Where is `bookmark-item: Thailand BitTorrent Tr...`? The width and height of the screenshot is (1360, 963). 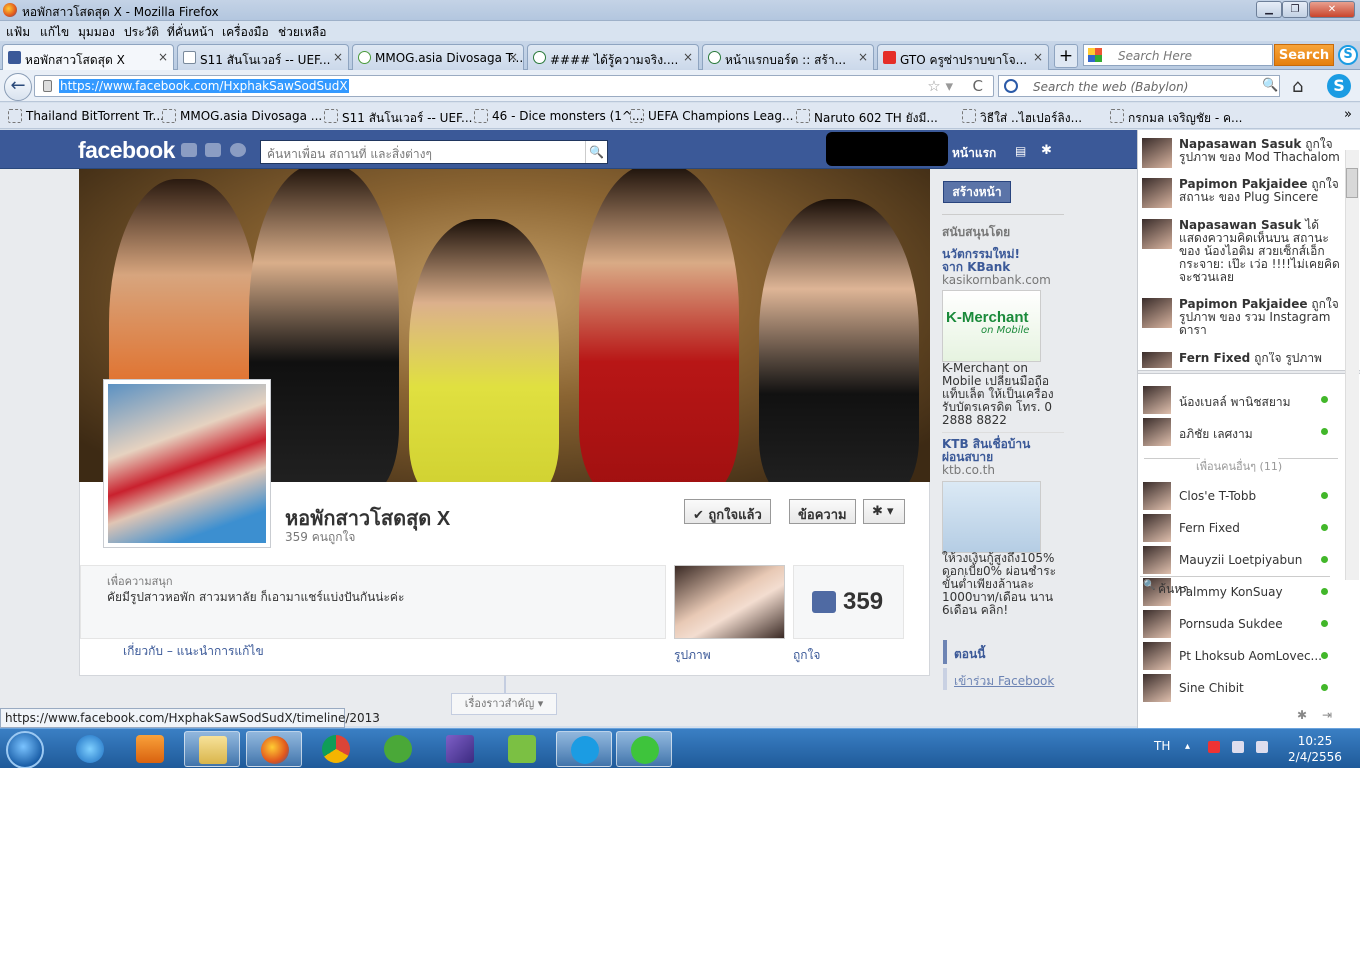 bookmark-item: Thailand BitTorrent Tr... is located at coordinates (86, 116).